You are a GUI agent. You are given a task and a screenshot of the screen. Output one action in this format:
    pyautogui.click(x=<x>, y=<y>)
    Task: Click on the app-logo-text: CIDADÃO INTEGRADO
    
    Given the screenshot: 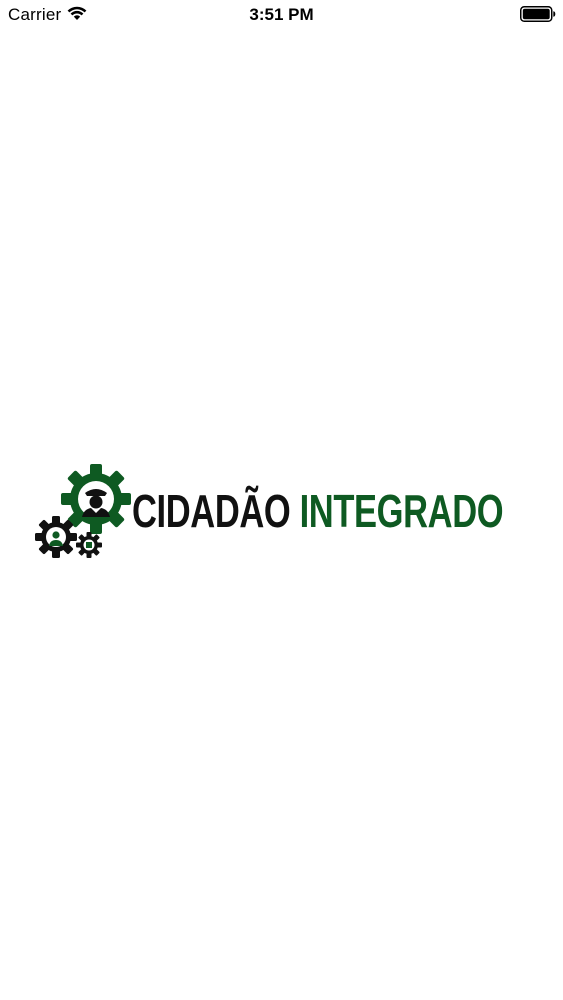 What is the action you would take?
    pyautogui.click(x=318, y=511)
    